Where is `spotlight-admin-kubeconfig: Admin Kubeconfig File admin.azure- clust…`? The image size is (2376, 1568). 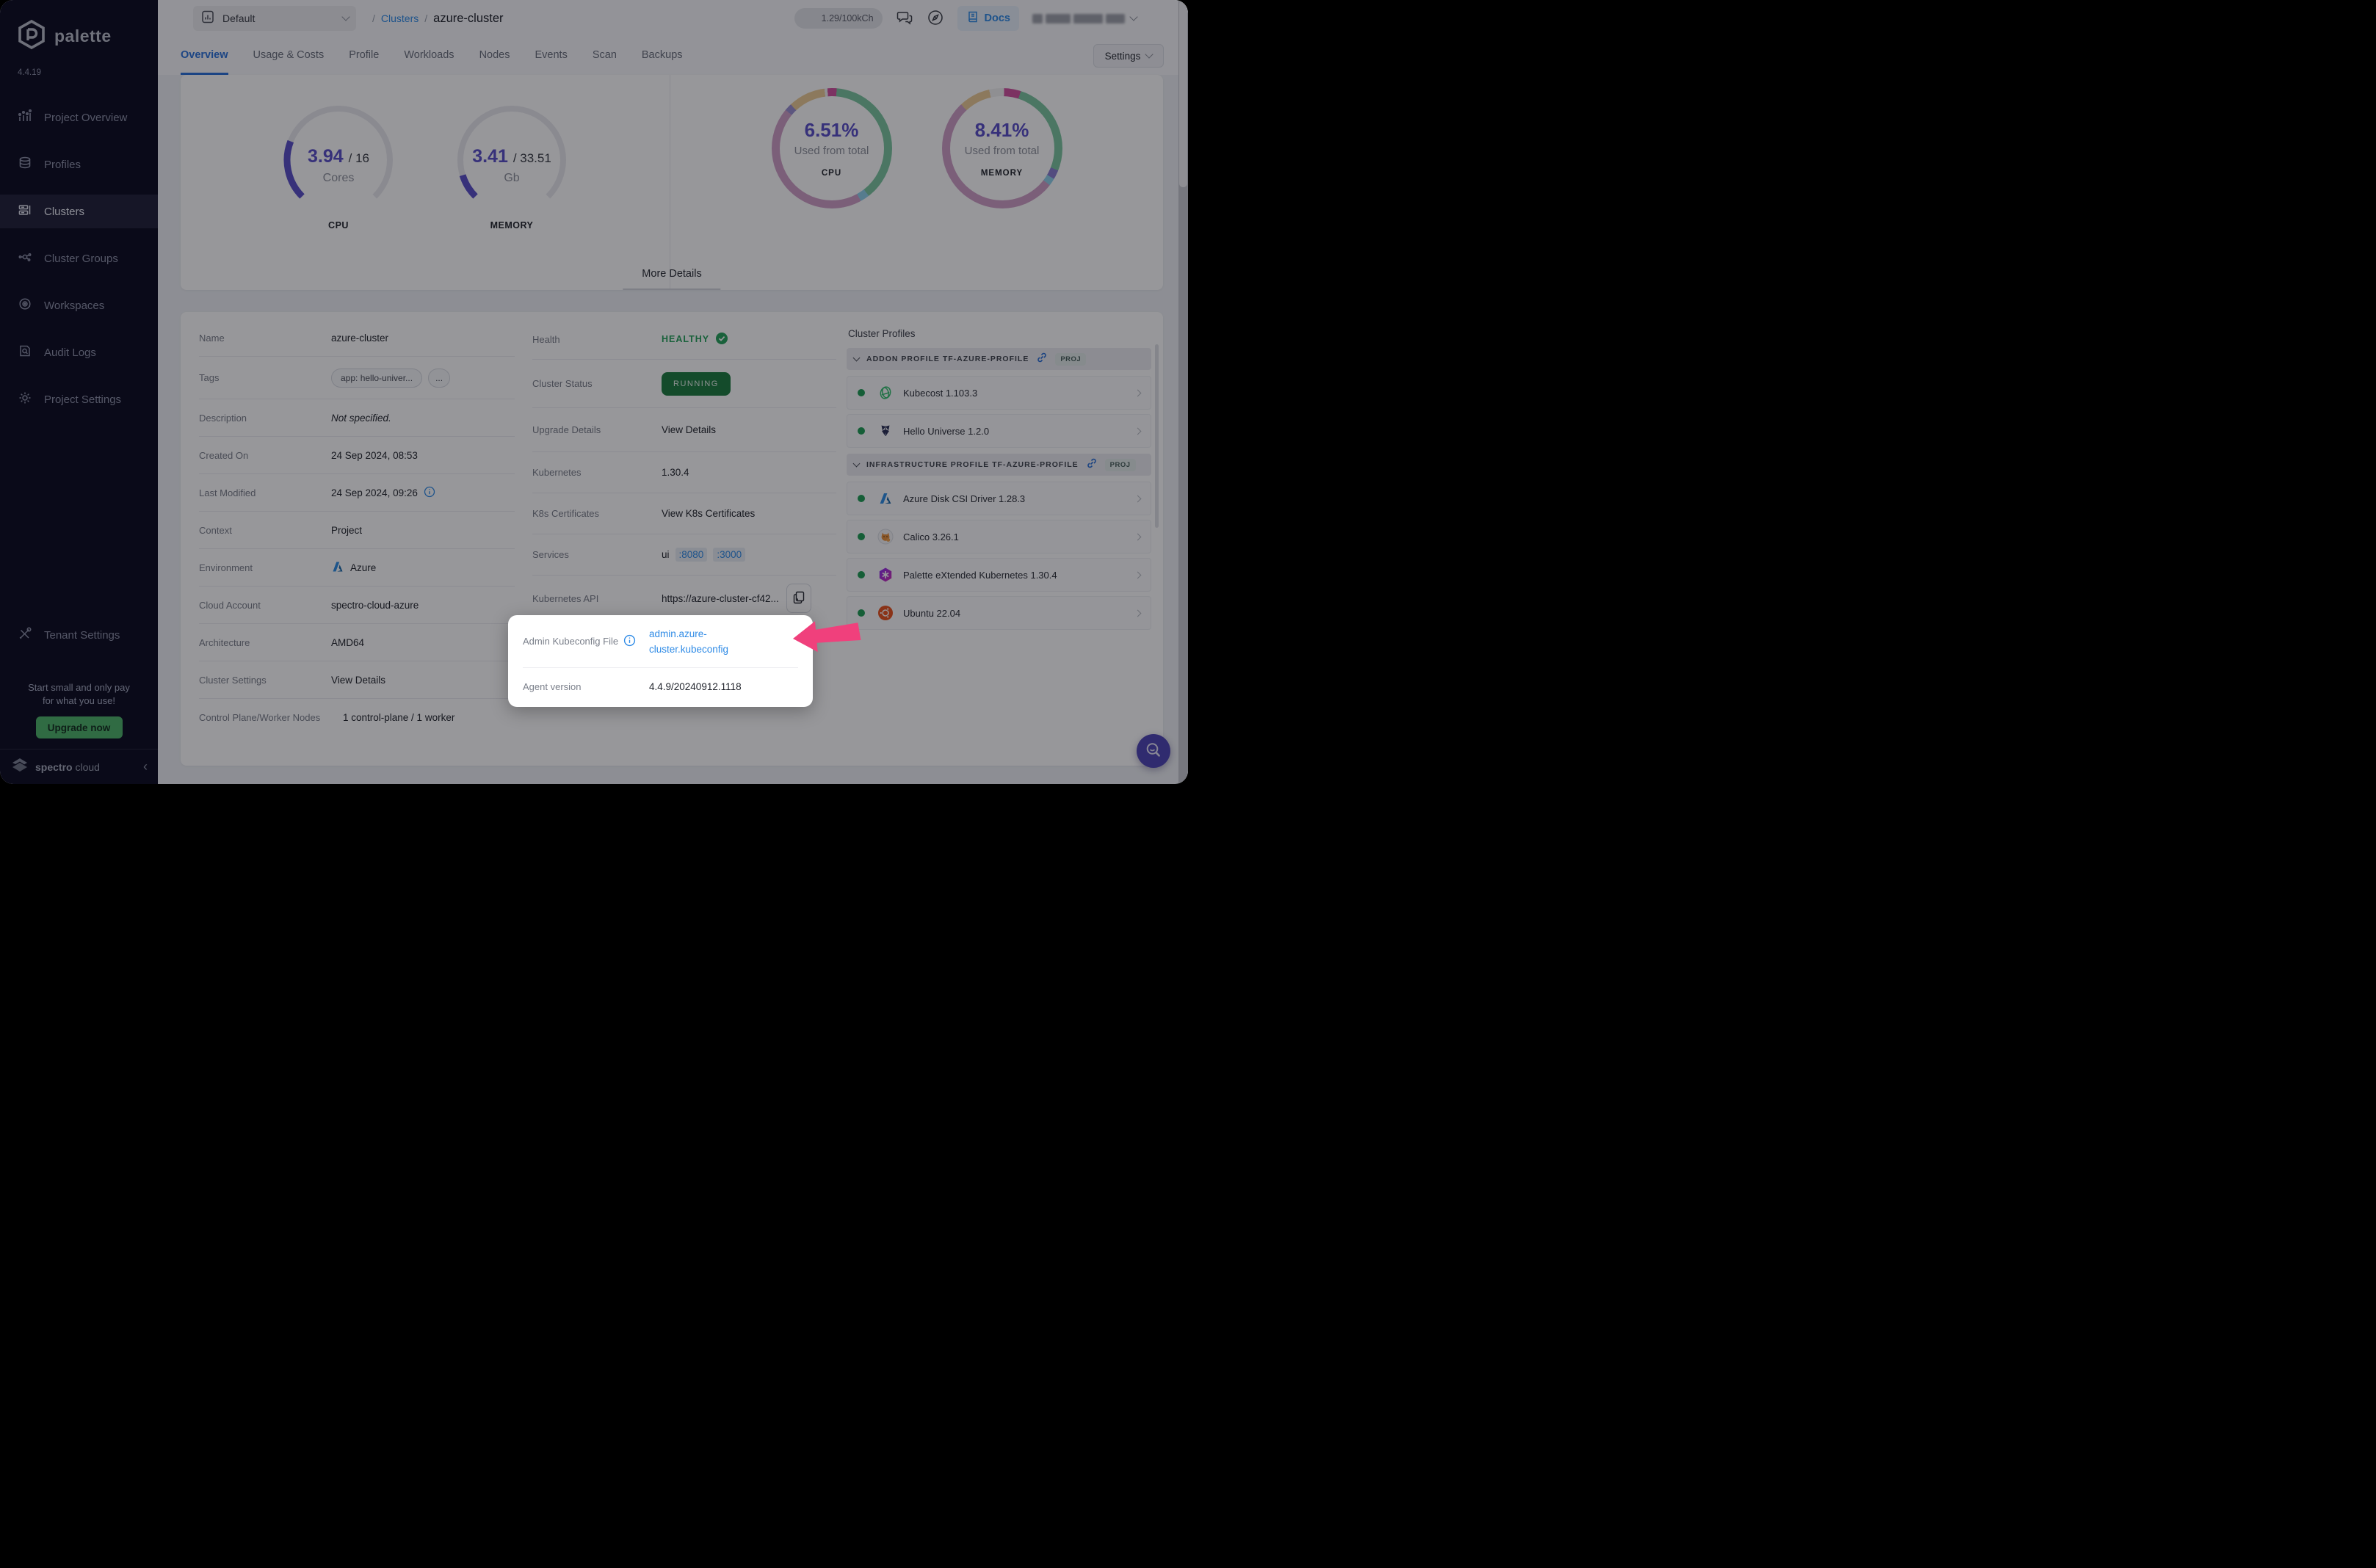
spotlight-admin-kubeconfig: Admin Kubeconfig File admin.azure- clust… is located at coordinates (660, 661).